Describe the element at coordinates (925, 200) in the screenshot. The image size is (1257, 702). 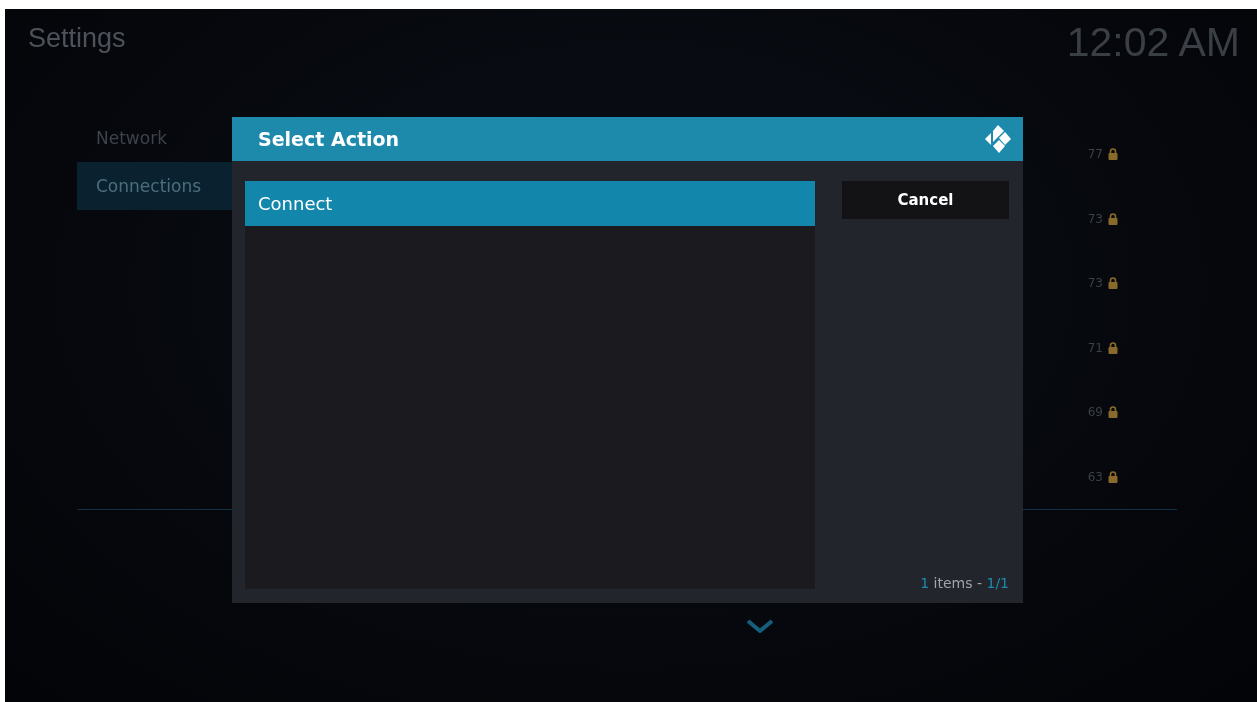
I see `cancel-button: Cancel` at that location.